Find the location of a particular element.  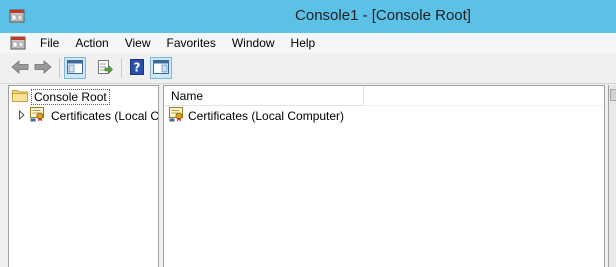

back-button is located at coordinates (20, 68).